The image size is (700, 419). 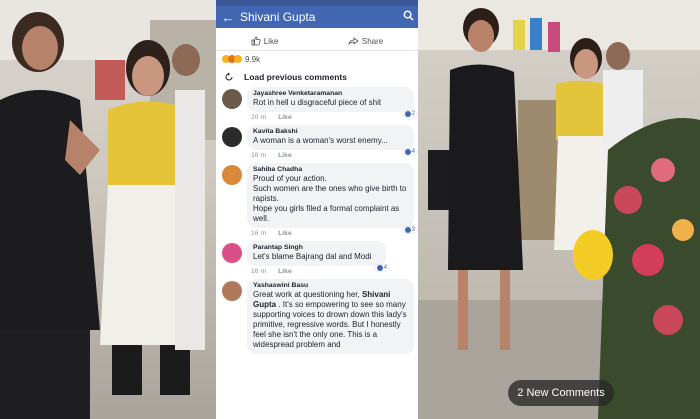 What do you see at coordinates (238, 59) in the screenshot?
I see `sad-reaction-icon` at bounding box center [238, 59].